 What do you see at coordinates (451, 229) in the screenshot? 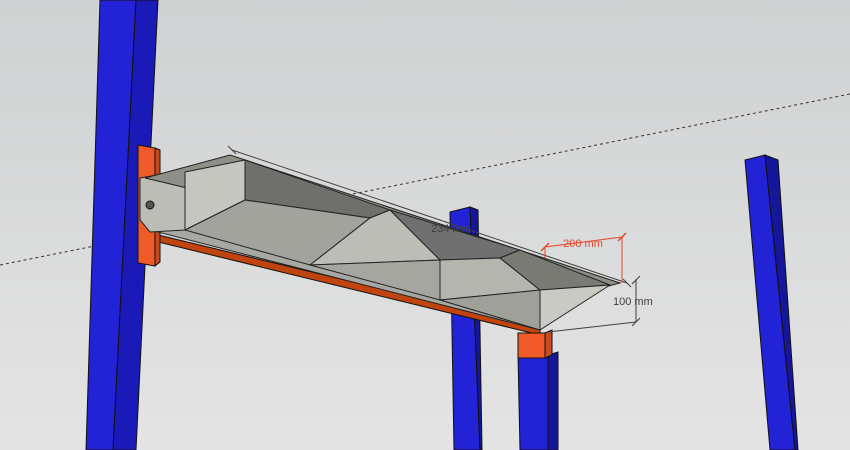
I see `dimension-length-label: 234 mm` at bounding box center [451, 229].